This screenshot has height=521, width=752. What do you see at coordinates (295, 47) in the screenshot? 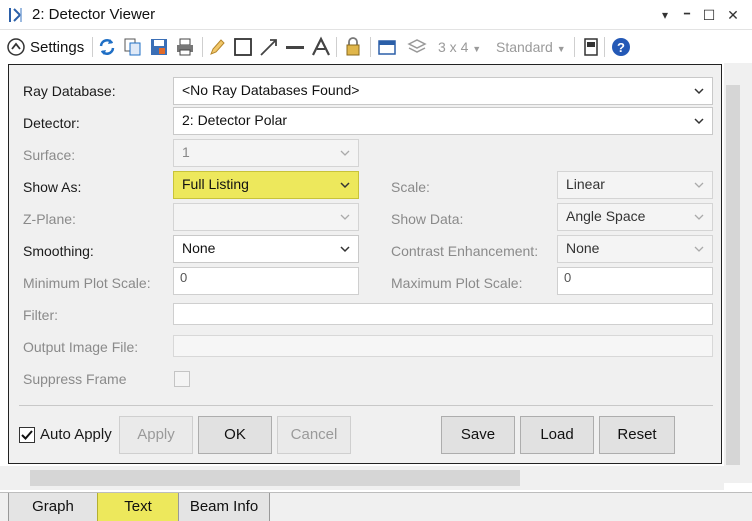
I see `line-icon` at bounding box center [295, 47].